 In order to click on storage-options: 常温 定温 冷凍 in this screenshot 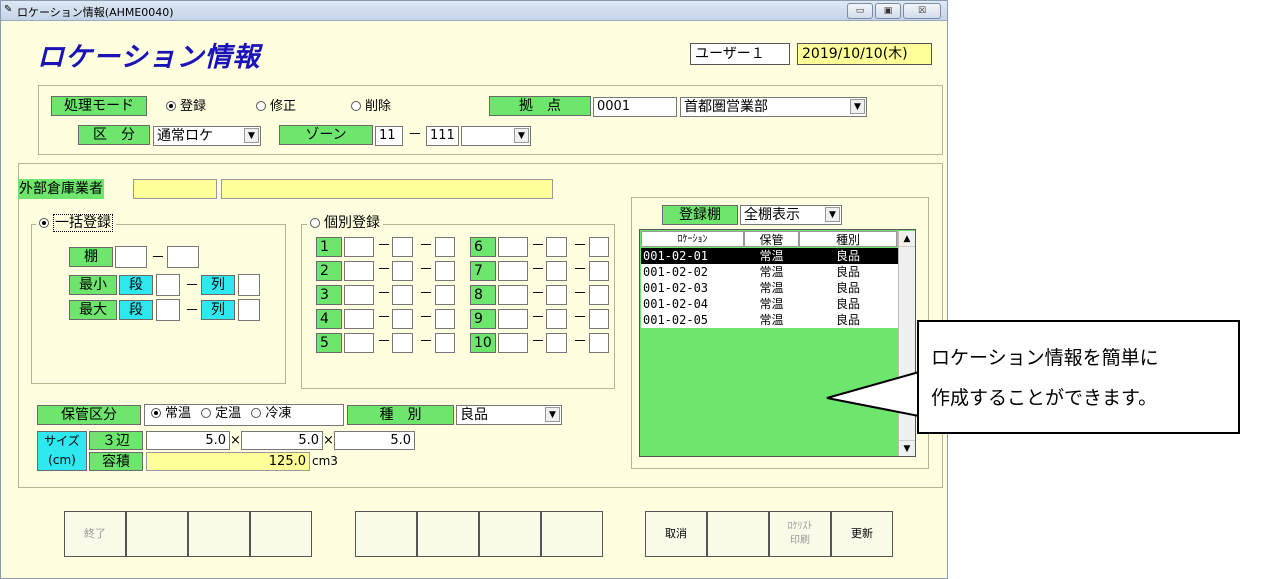, I will do `click(244, 415)`.